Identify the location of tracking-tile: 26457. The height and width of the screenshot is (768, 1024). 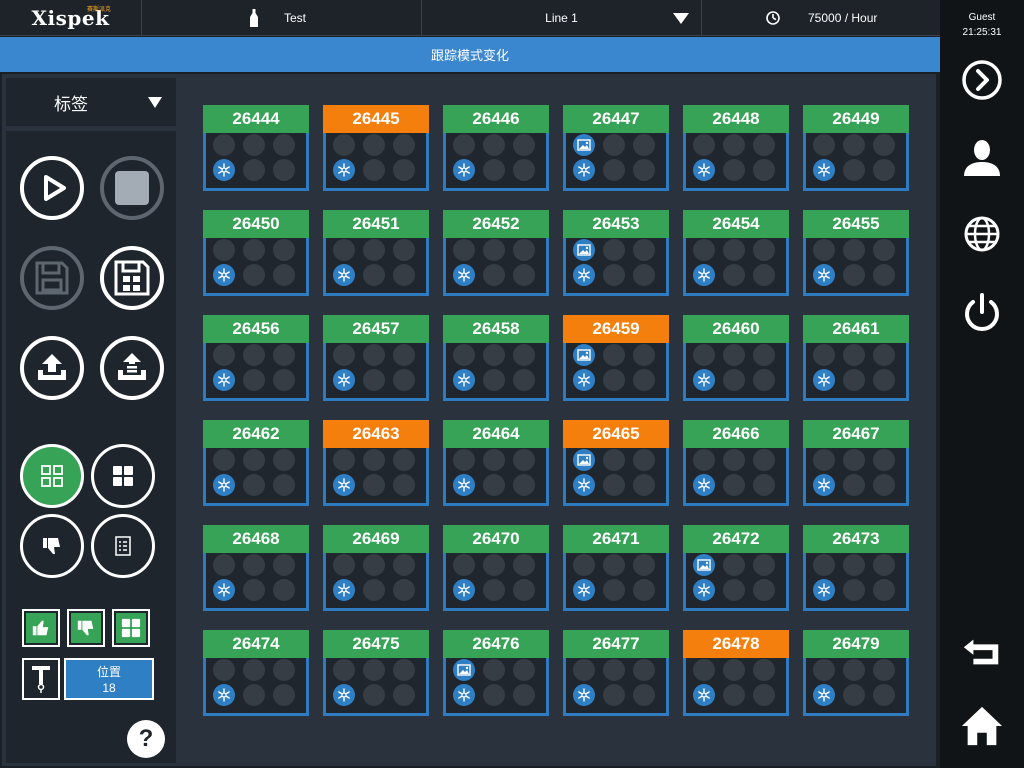
(376, 358).